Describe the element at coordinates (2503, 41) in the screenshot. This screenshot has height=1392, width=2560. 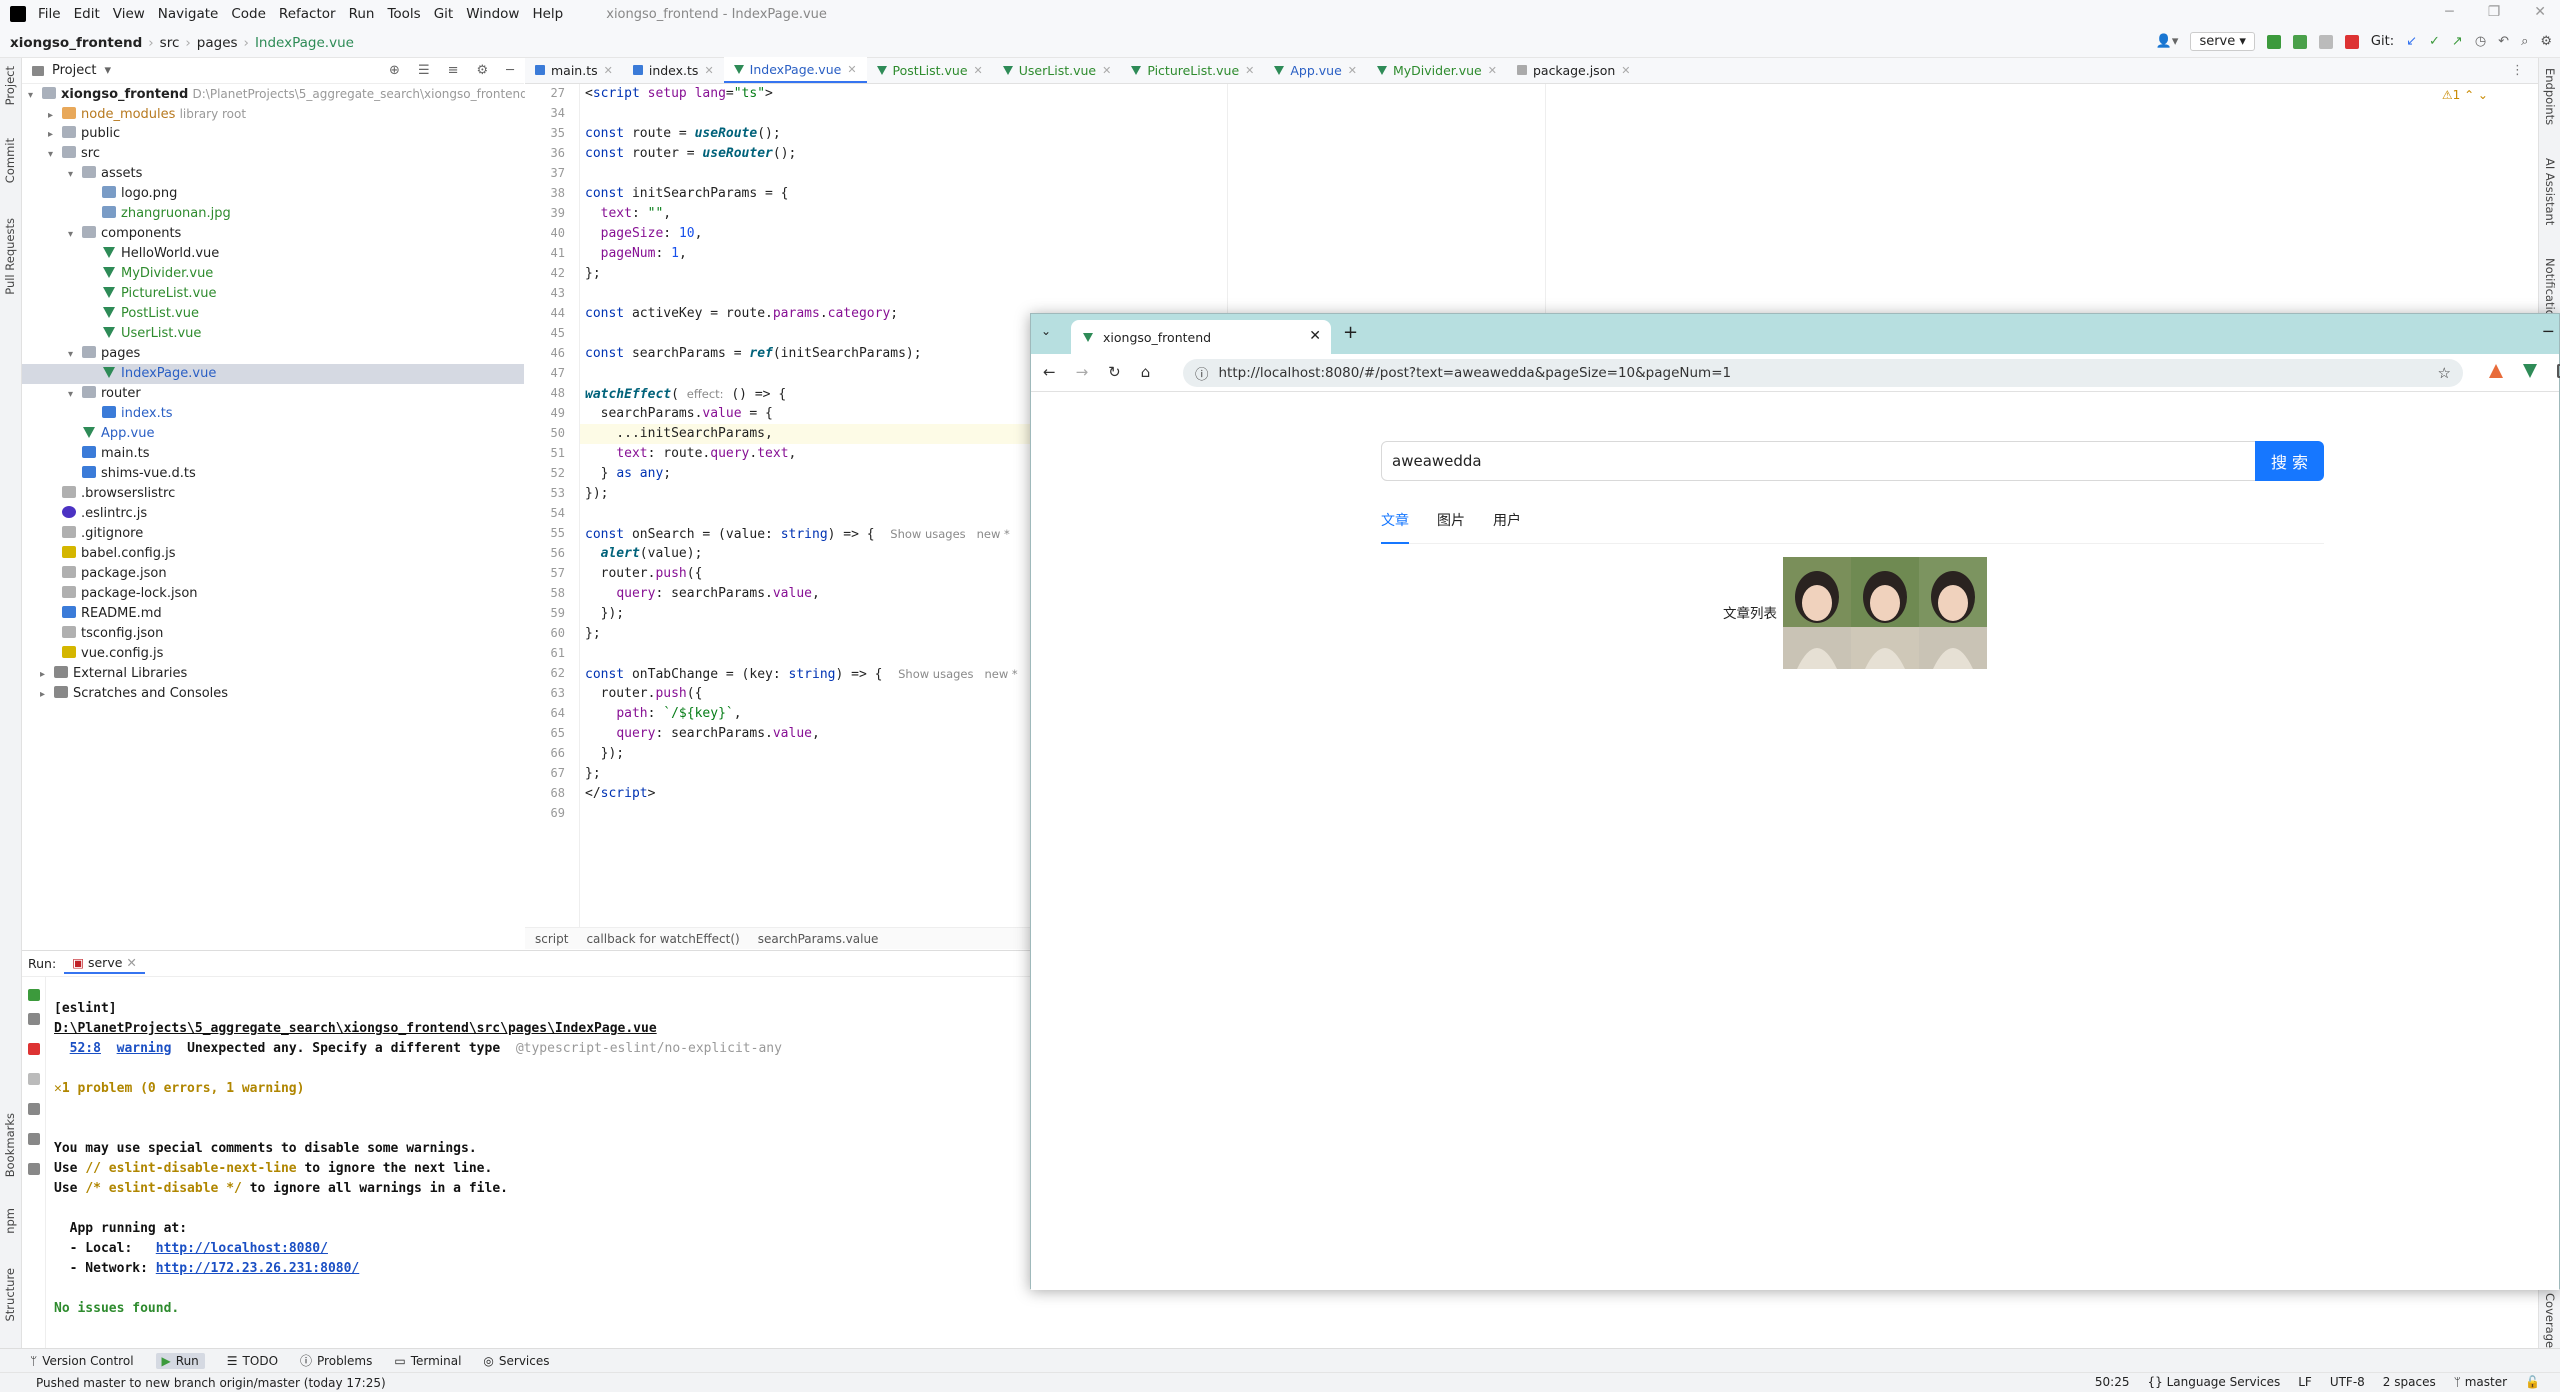
I see `git-rollback-icon: ↶` at that location.